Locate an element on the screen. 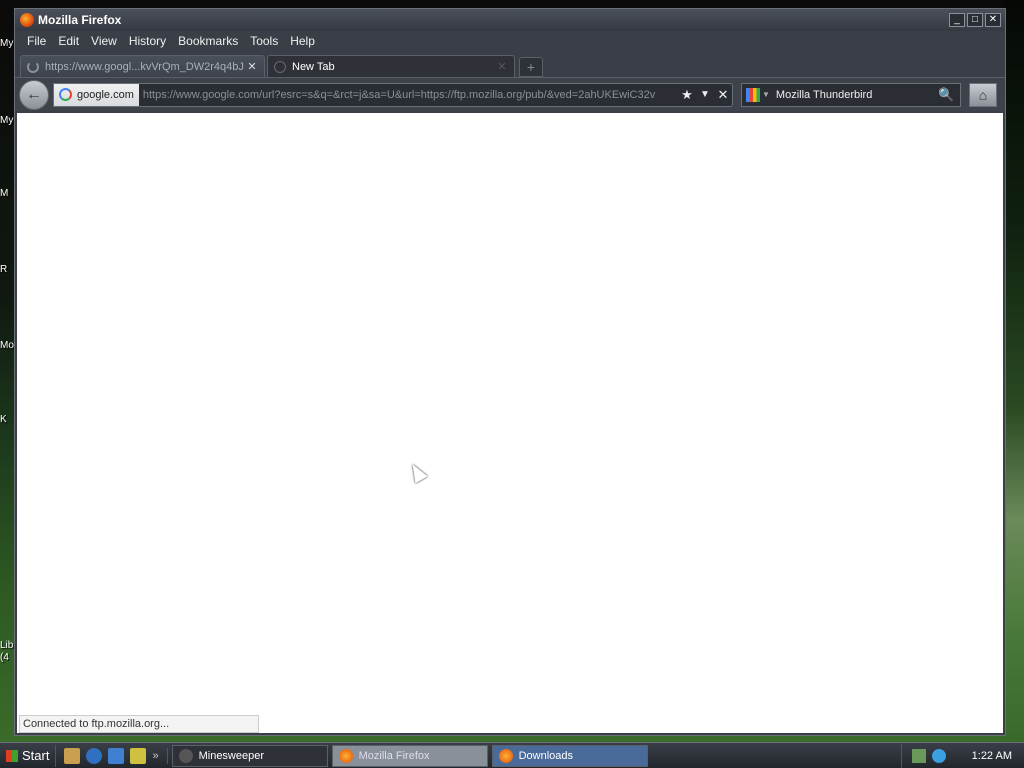 The height and width of the screenshot is (768, 1024). url-dropdown-icon: ▼ is located at coordinates (705, 94).